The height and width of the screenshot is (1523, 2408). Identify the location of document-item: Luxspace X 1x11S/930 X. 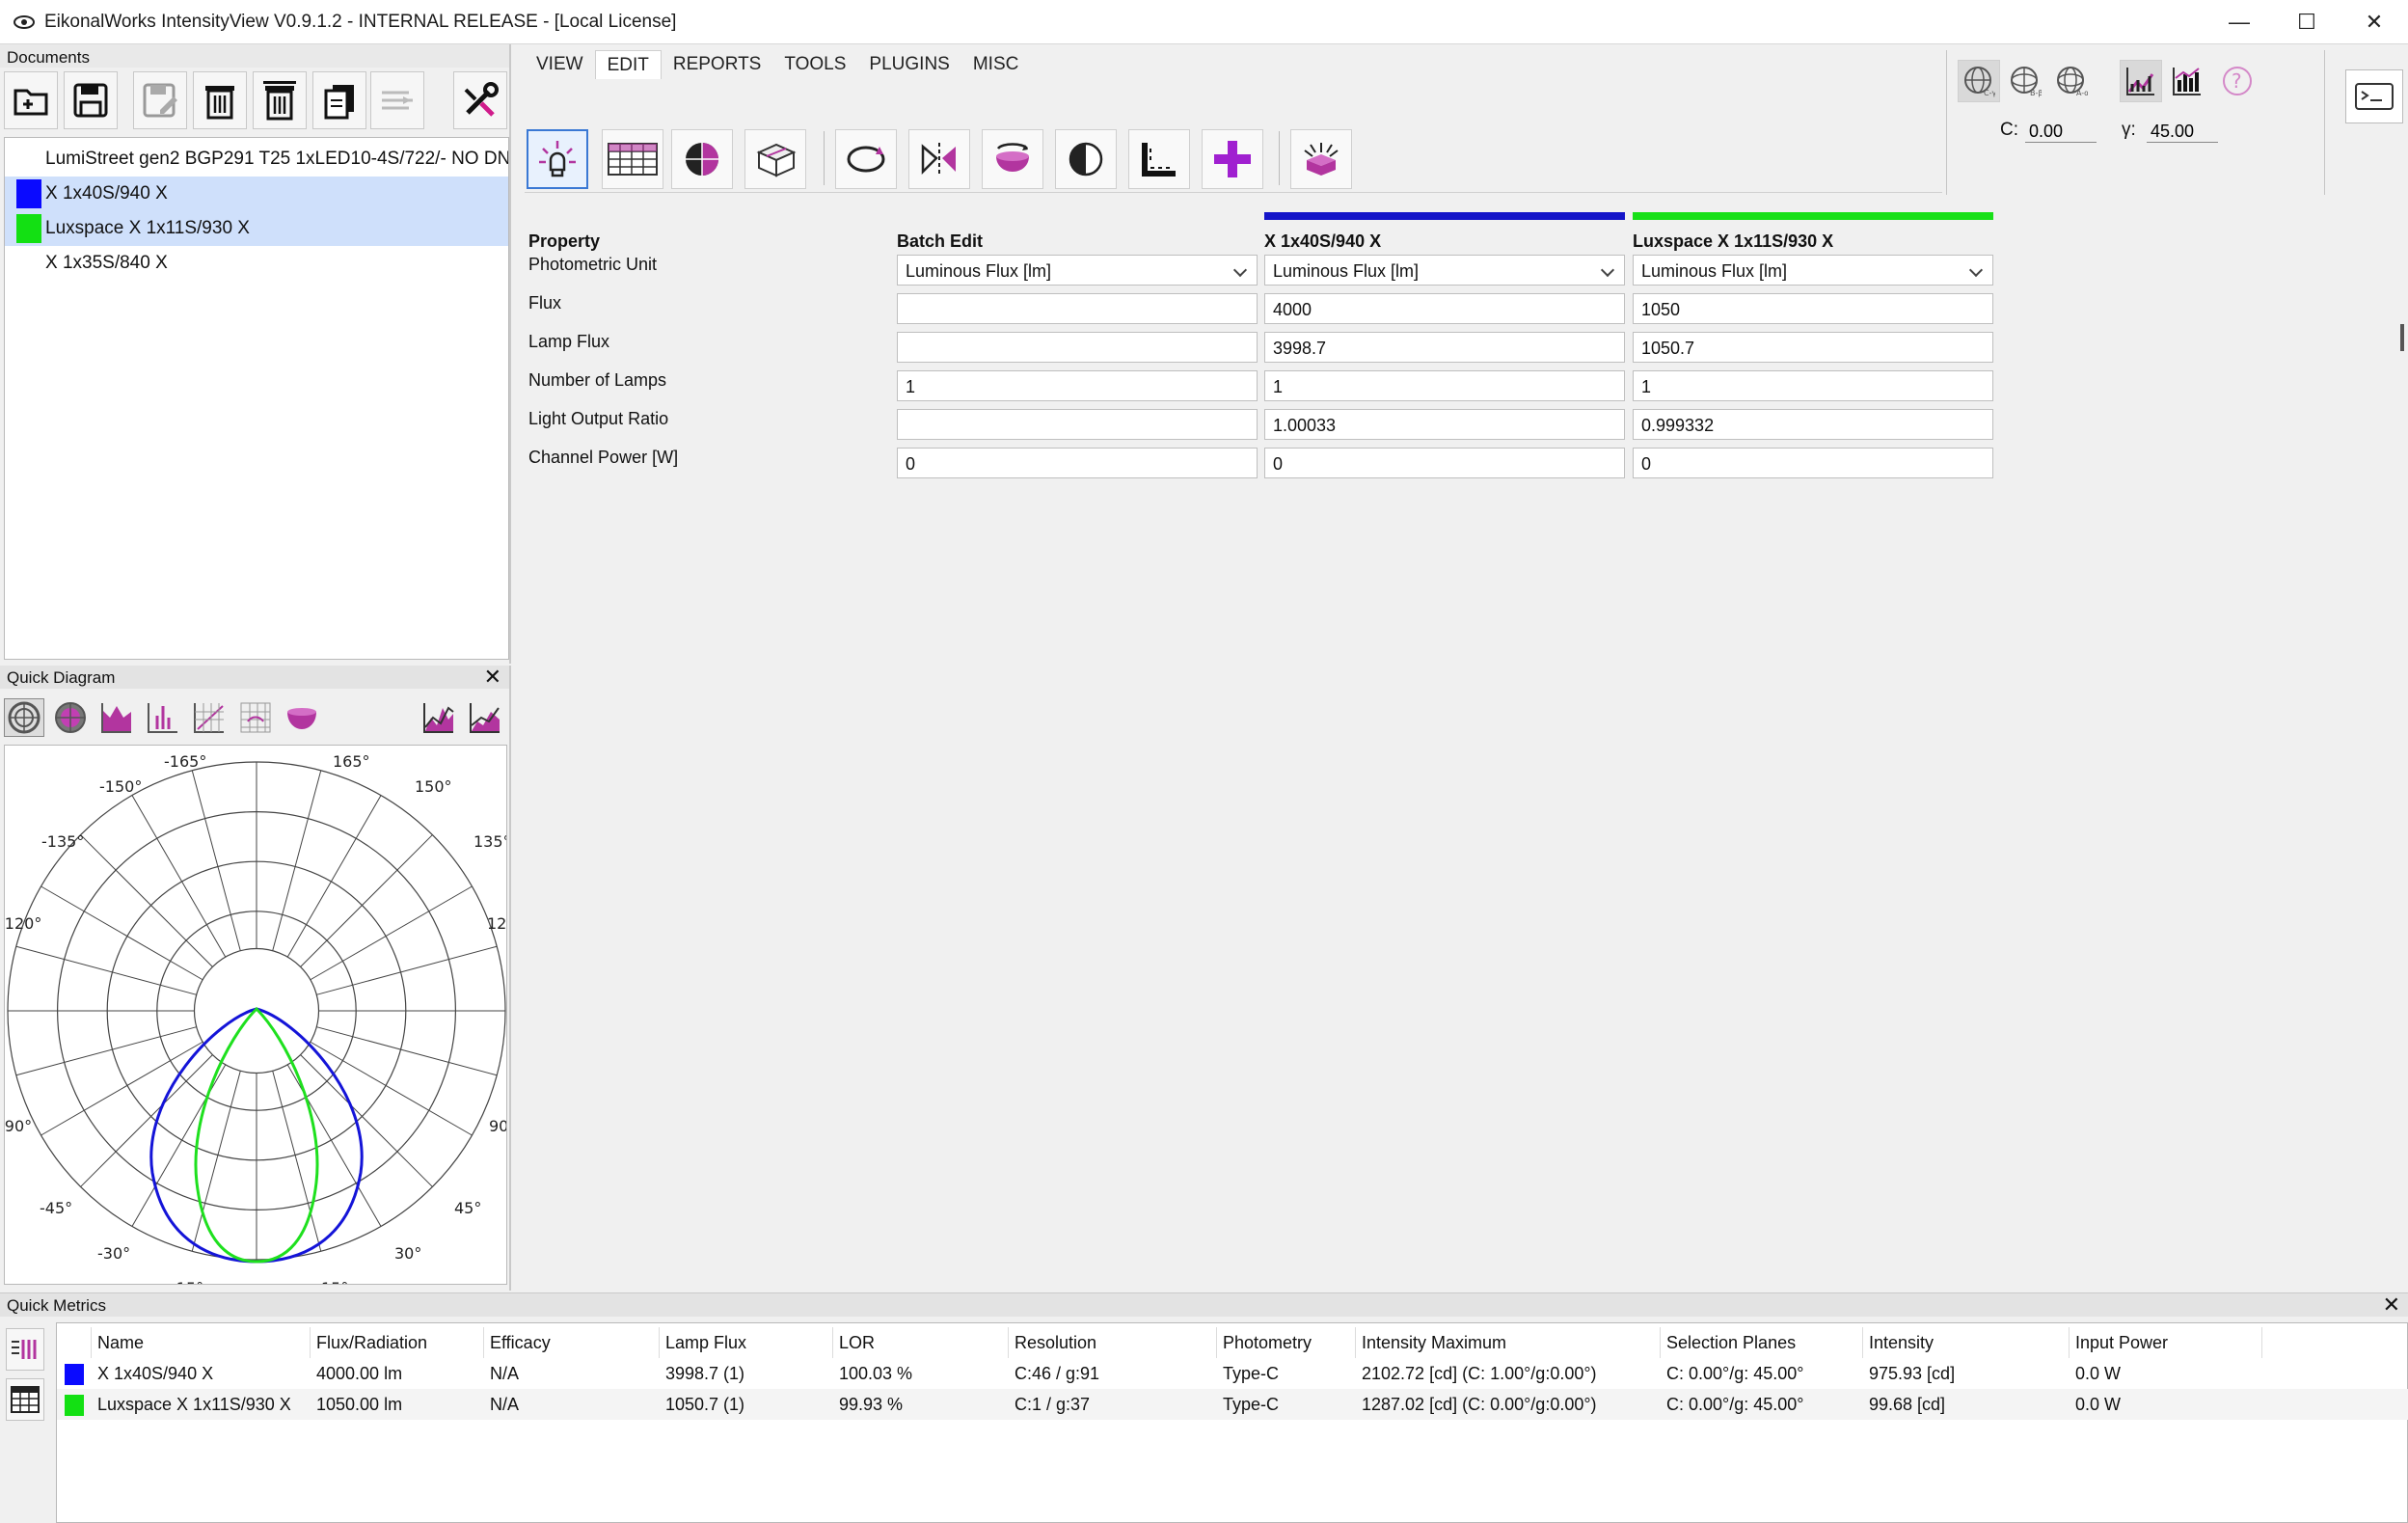
(256, 228).